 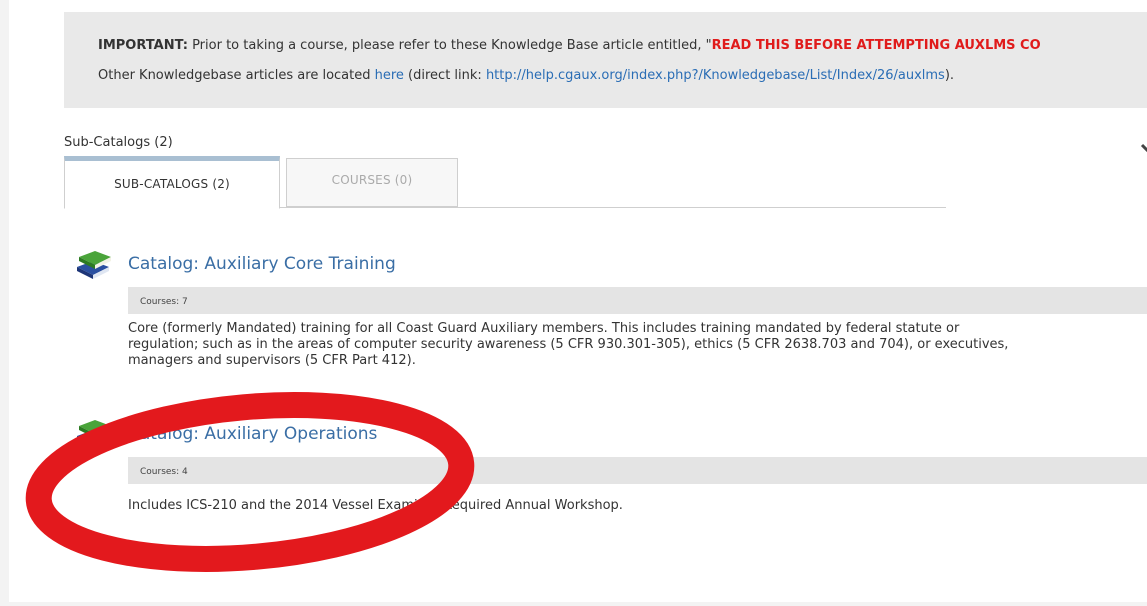 I want to click on catalog-title-core-training: Catalog: Auxiliary Core Training, so click(x=262, y=264).